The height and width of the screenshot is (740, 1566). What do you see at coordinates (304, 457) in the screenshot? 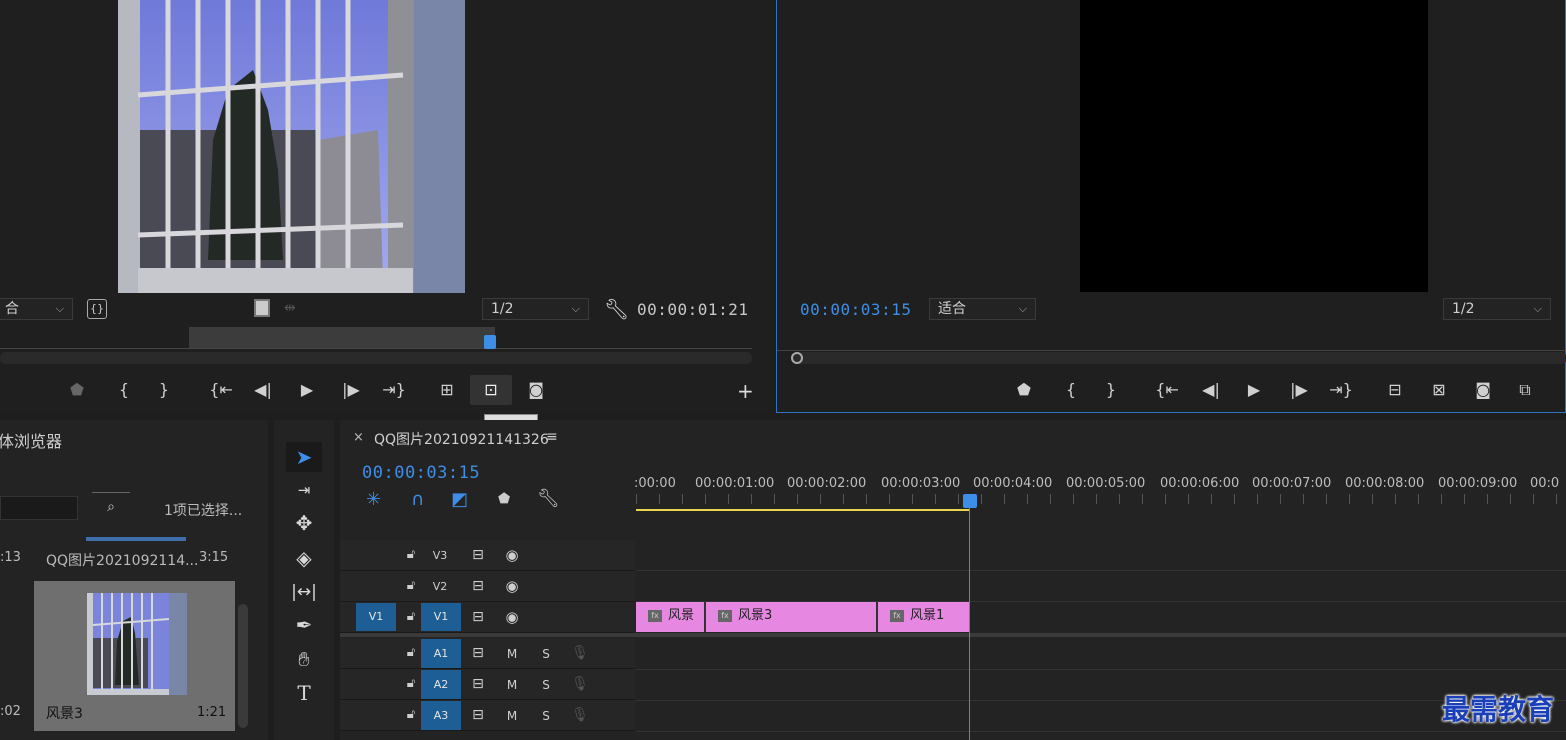
I see `selection-tool-icon: ➤` at bounding box center [304, 457].